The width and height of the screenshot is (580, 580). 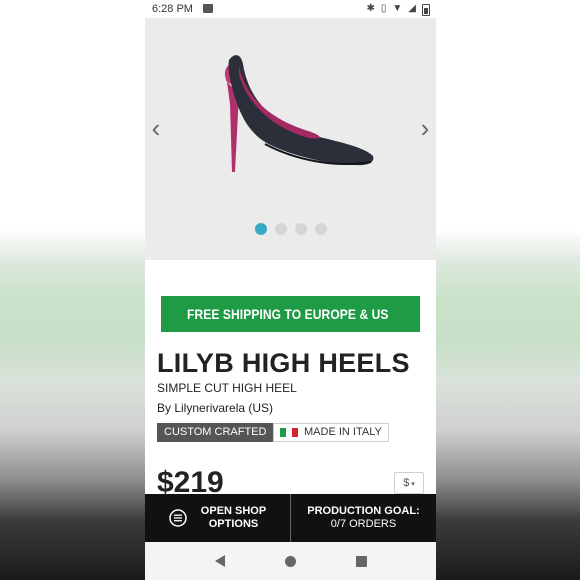 What do you see at coordinates (361, 561) in the screenshot?
I see `recent-square-icon` at bounding box center [361, 561].